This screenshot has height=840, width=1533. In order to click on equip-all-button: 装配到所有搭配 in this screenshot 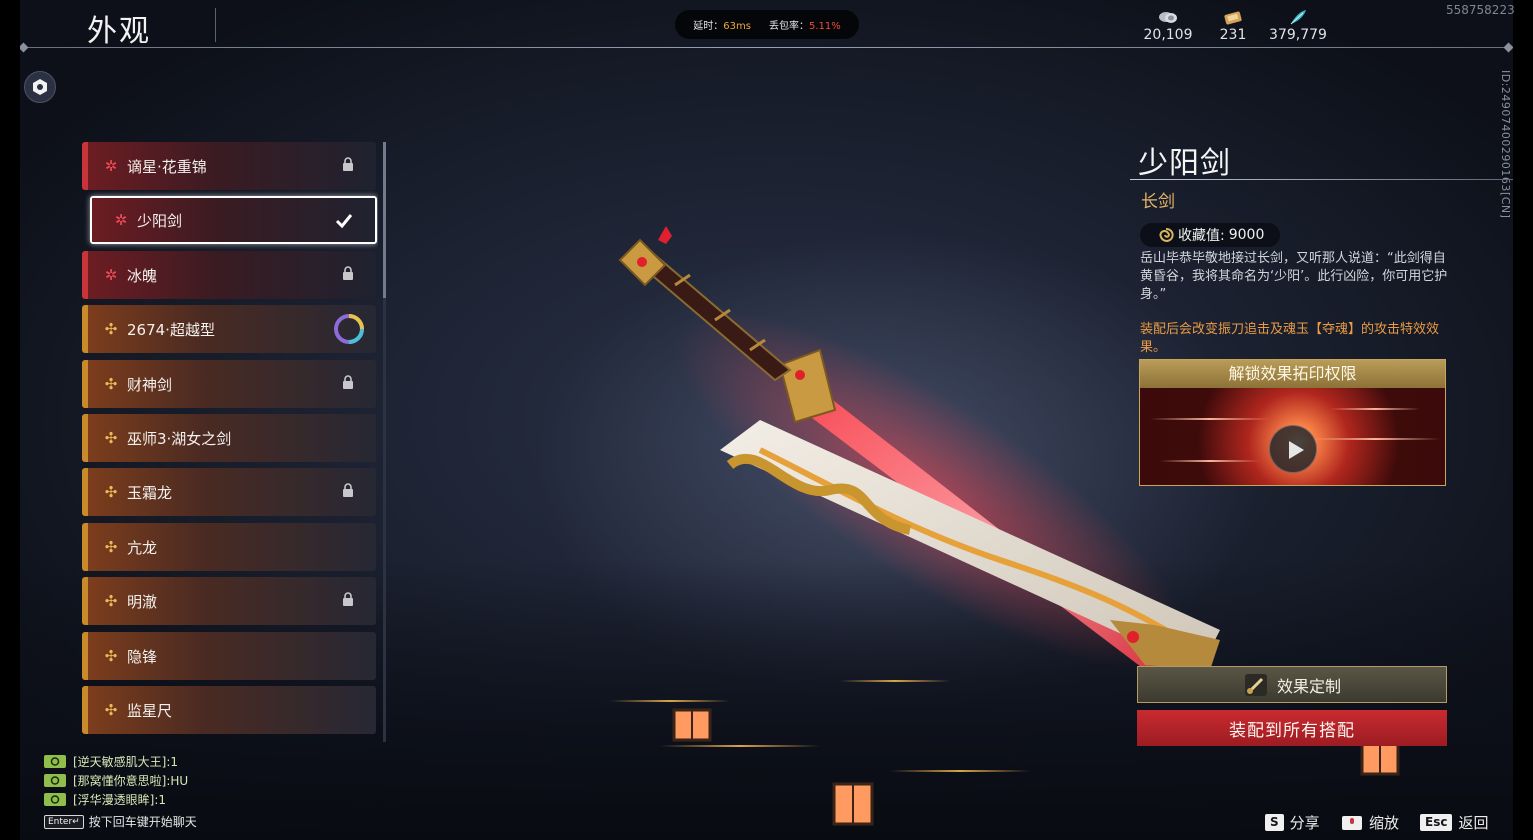, I will do `click(1292, 728)`.